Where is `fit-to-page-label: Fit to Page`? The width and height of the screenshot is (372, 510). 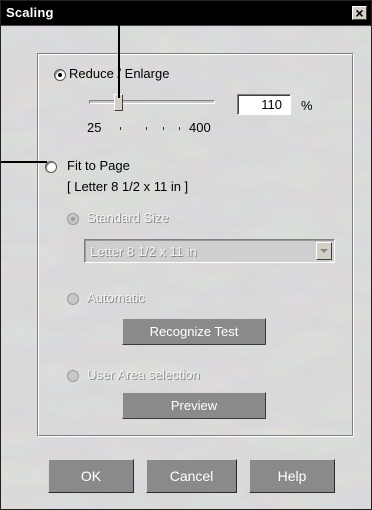 fit-to-page-label: Fit to Page is located at coordinates (98, 165).